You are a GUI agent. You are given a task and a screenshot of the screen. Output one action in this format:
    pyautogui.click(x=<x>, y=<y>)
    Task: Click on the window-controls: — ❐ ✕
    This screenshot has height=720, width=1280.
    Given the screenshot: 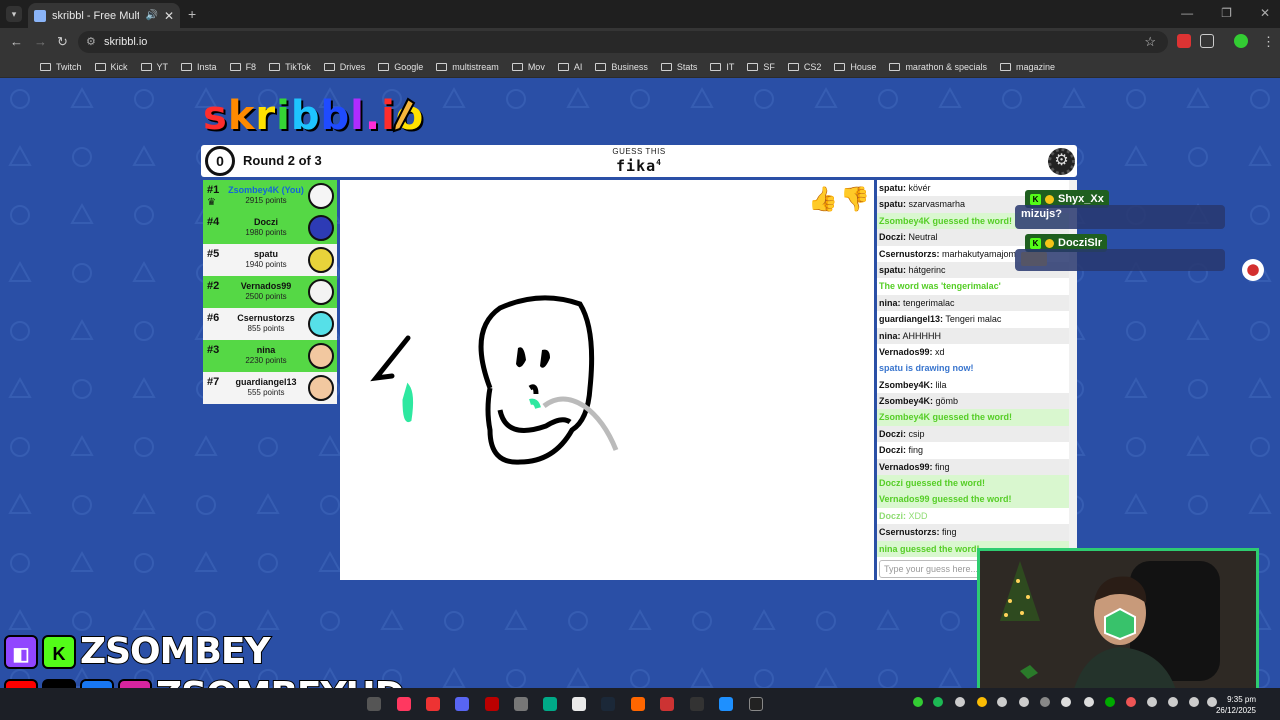 What is the action you would take?
    pyautogui.click(x=1225, y=13)
    